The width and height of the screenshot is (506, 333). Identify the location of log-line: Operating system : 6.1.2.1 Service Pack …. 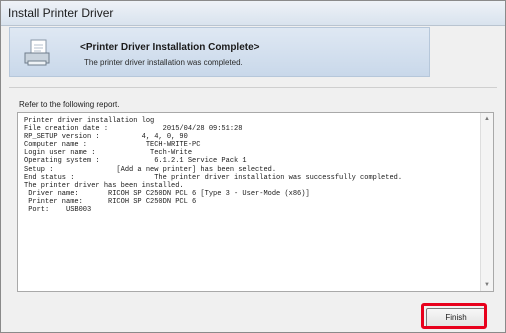
(135, 161).